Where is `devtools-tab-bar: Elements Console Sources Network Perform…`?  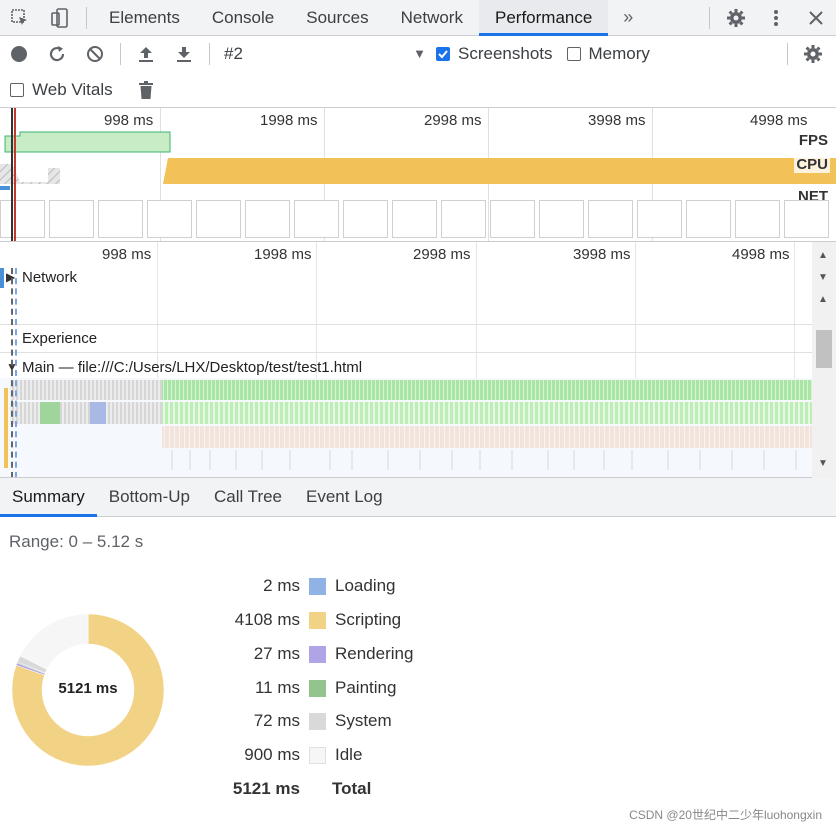 devtools-tab-bar: Elements Console Sources Network Perform… is located at coordinates (418, 18).